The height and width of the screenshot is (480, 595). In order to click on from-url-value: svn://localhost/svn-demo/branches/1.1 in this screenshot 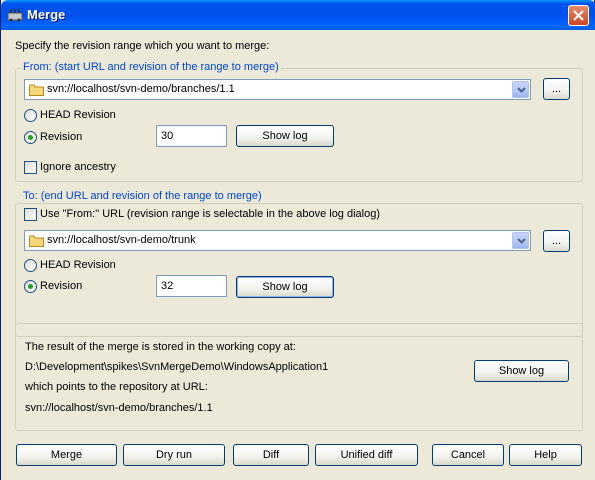, I will do `click(141, 89)`.